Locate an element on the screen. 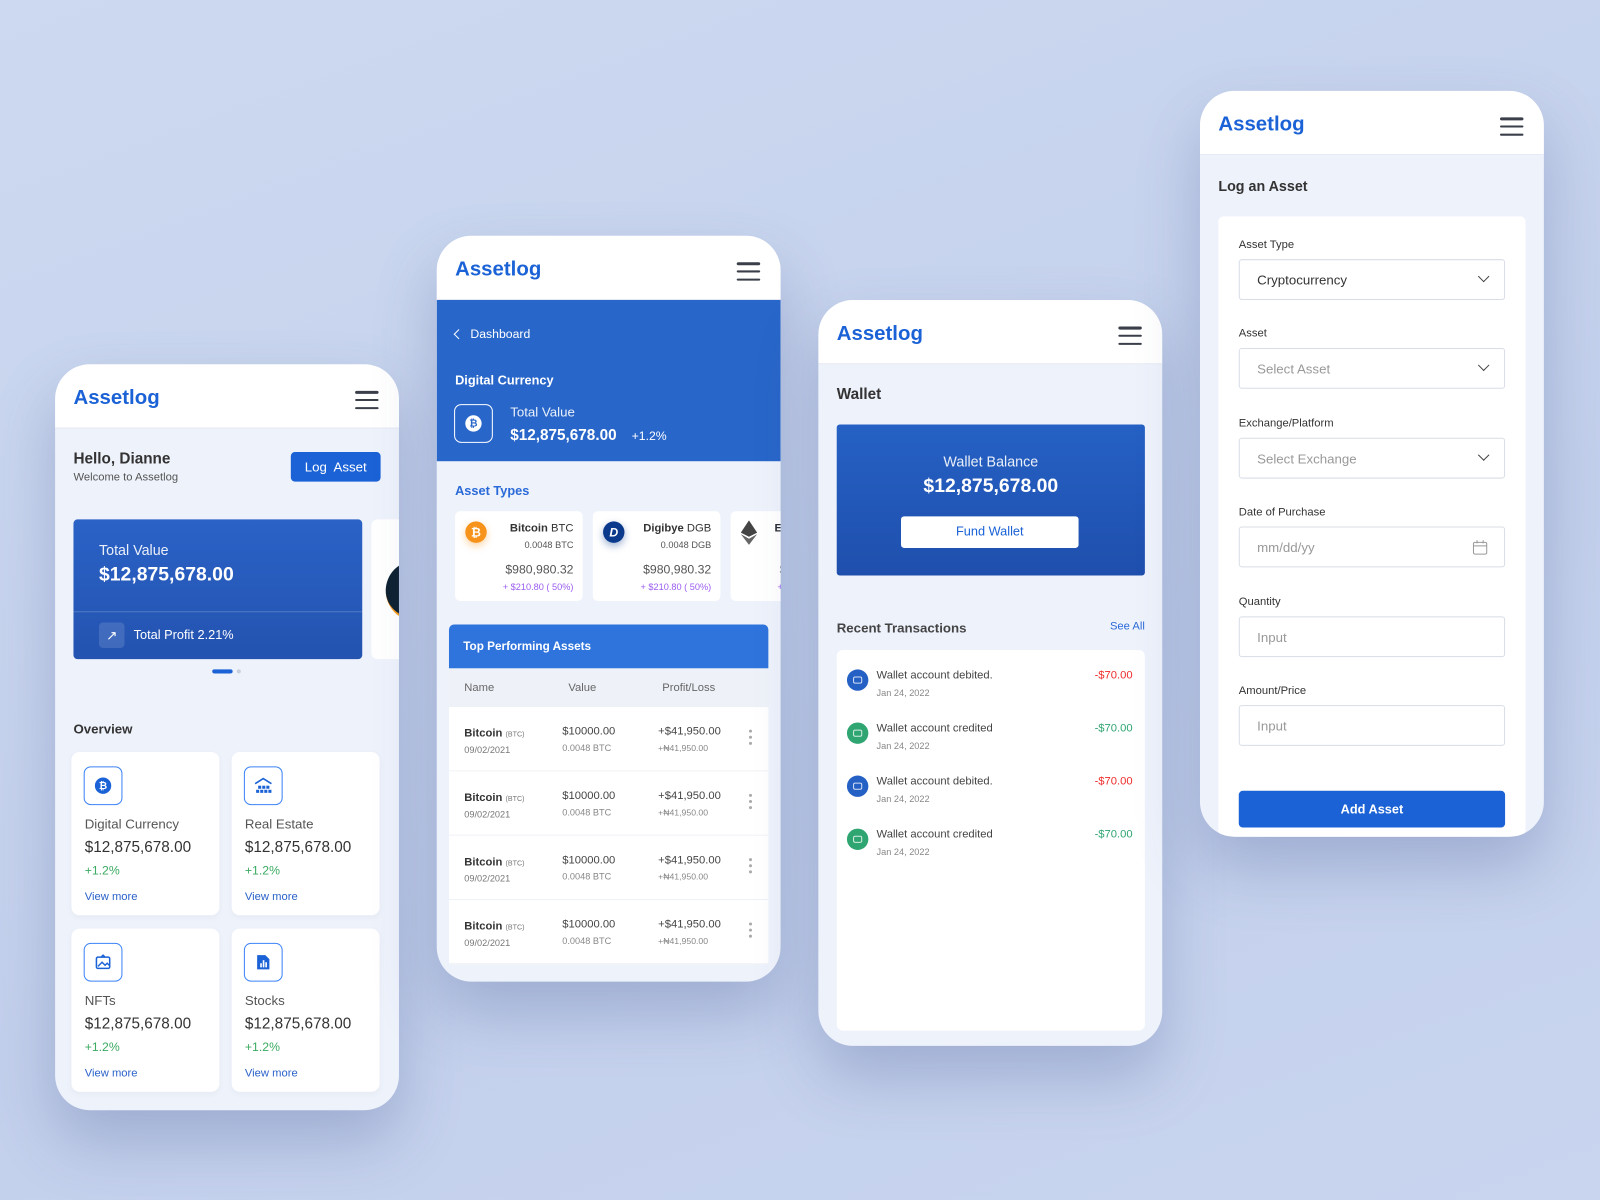 Image resolution: width=1600 pixels, height=1200 pixels. back-link: Dashboard is located at coordinates (491, 334).